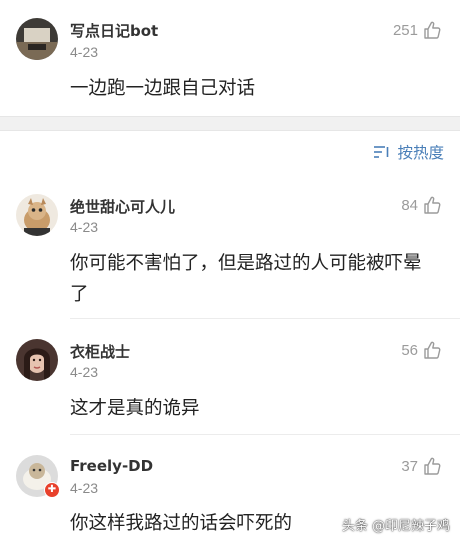 This screenshot has height=544, width=460. Describe the element at coordinates (421, 205) in the screenshot. I see `like-button: 84` at that location.